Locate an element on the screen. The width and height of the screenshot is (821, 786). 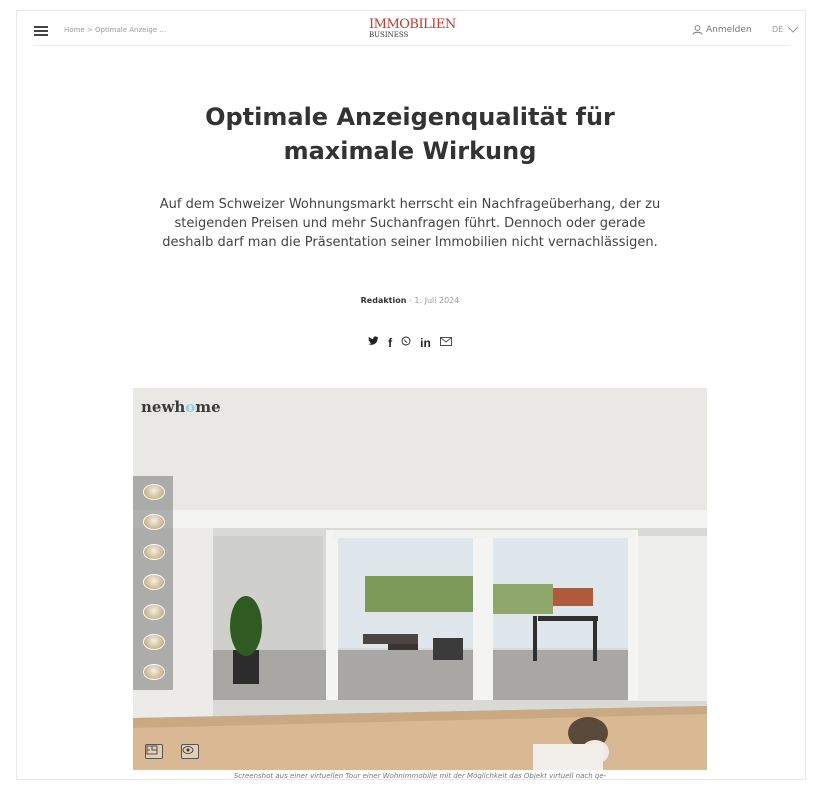
tour-room-rail is located at coordinates (153, 583).